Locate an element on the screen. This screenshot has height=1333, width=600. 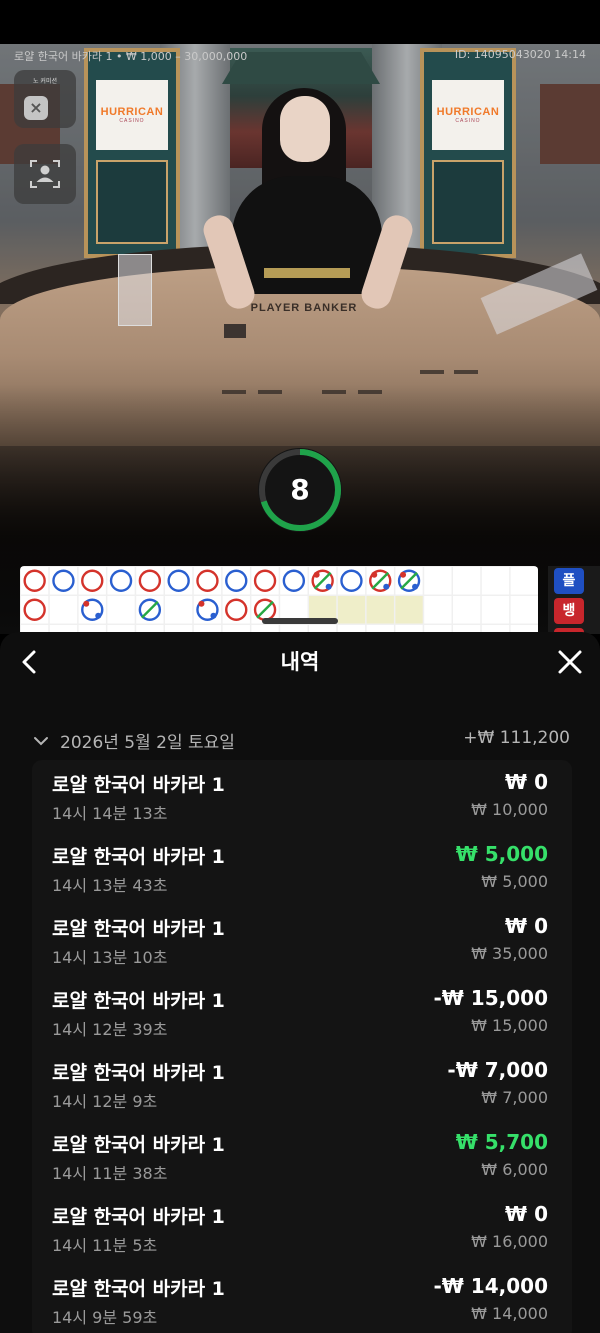
sheet-drag-handle is located at coordinates (300, 621).